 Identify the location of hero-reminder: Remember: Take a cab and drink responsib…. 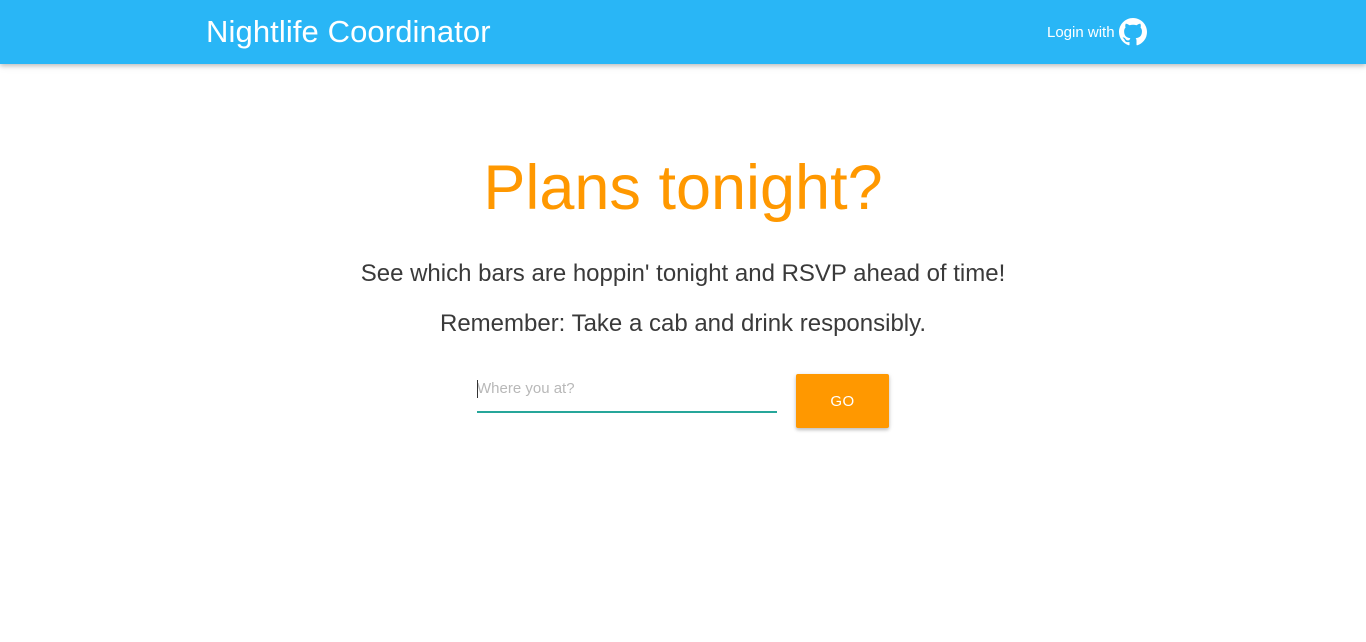
(683, 323).